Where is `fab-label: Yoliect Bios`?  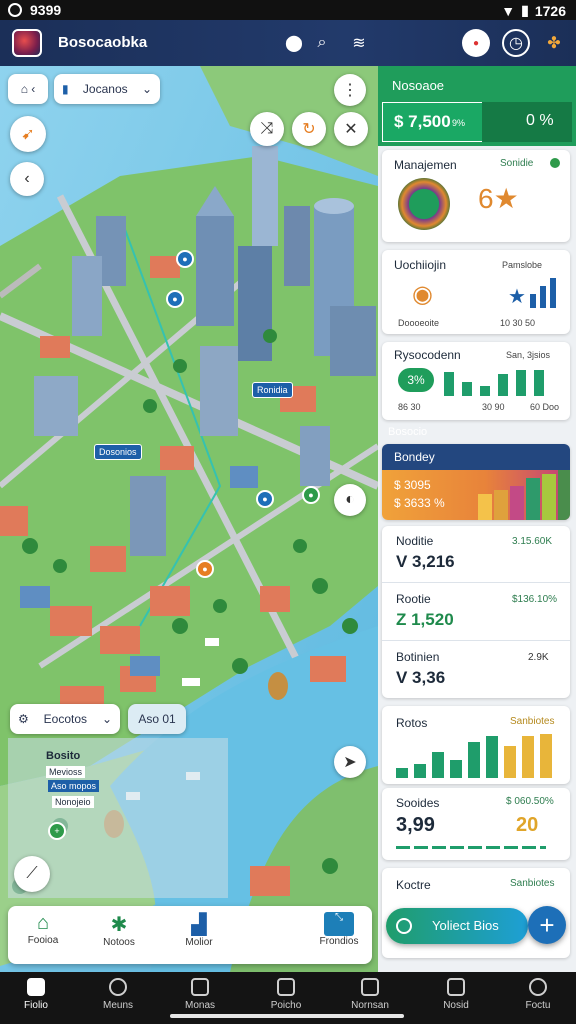
fab-label: Yoliect Bios is located at coordinates (465, 925).